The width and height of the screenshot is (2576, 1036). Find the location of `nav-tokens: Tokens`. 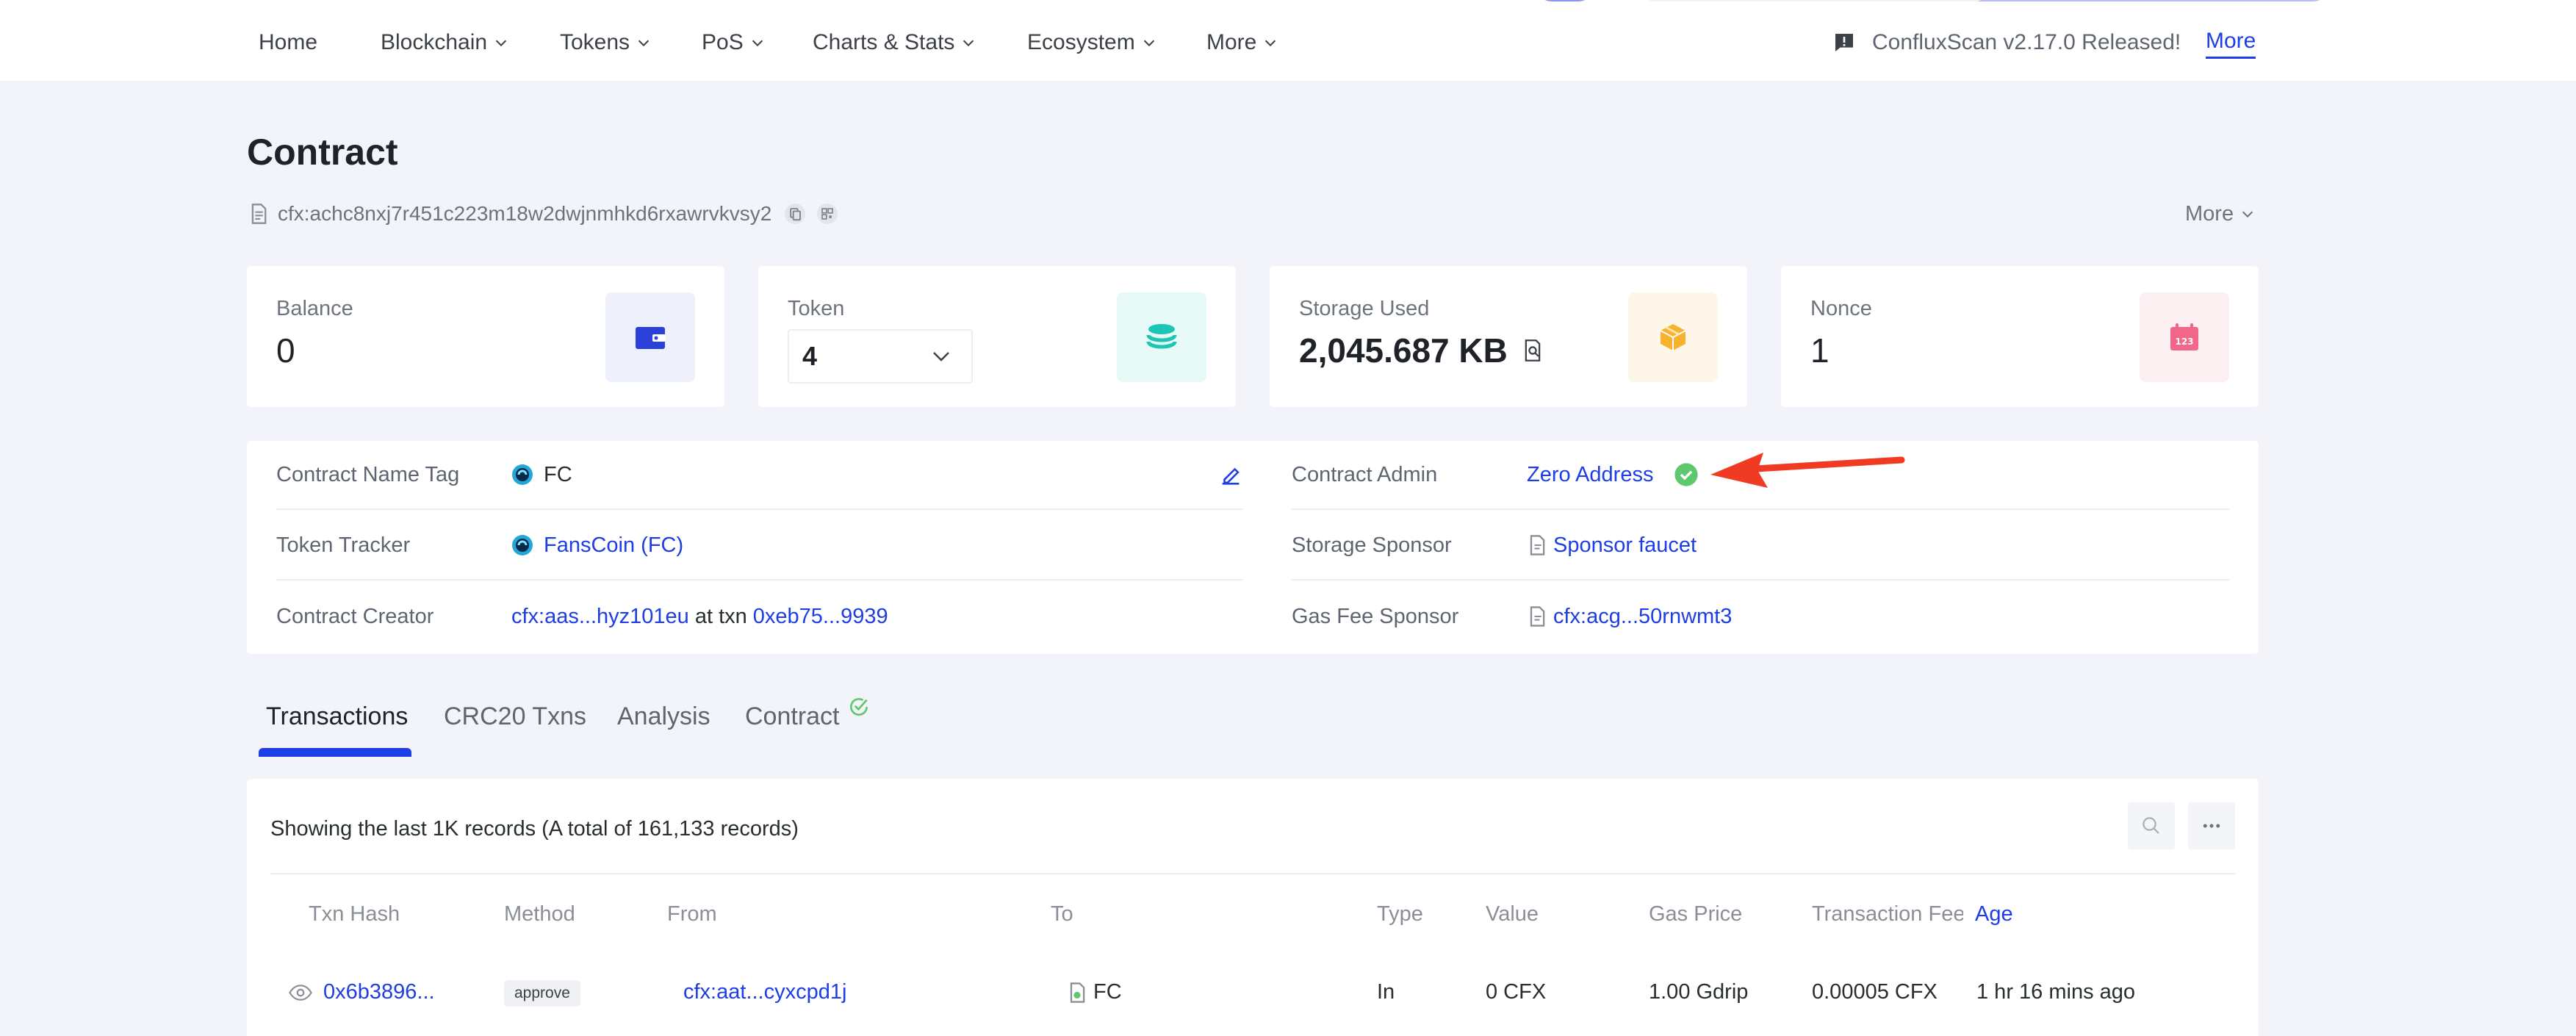

nav-tokens: Tokens is located at coordinates (606, 42).